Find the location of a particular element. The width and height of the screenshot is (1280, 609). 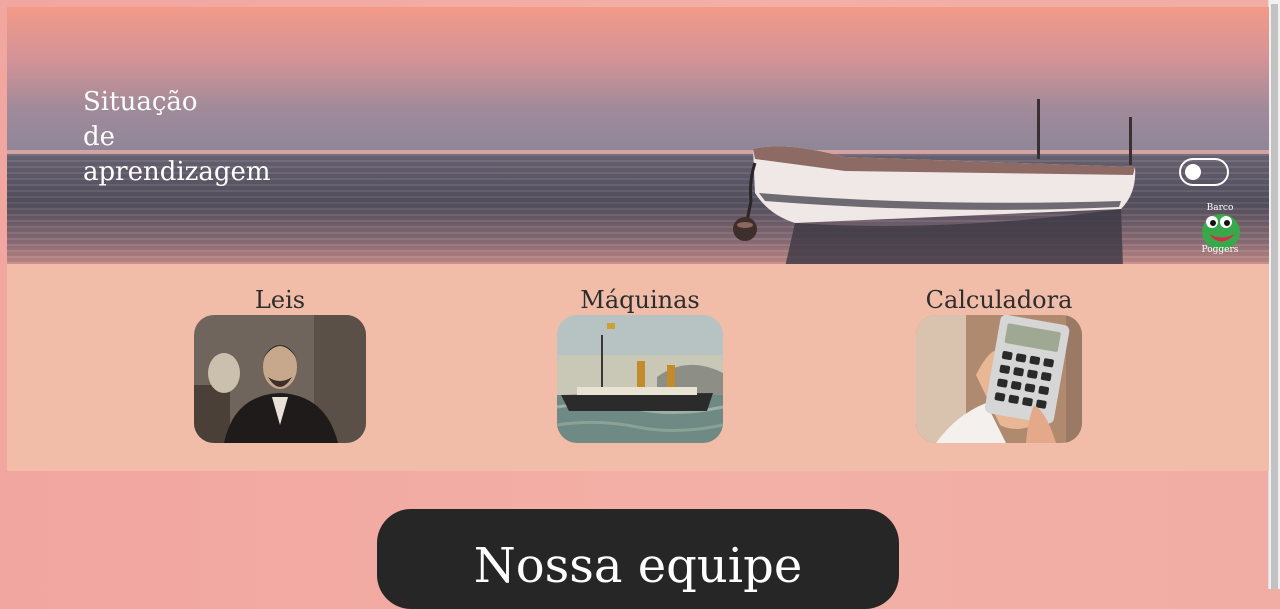

card-leis: Leis is located at coordinates (280, 353).